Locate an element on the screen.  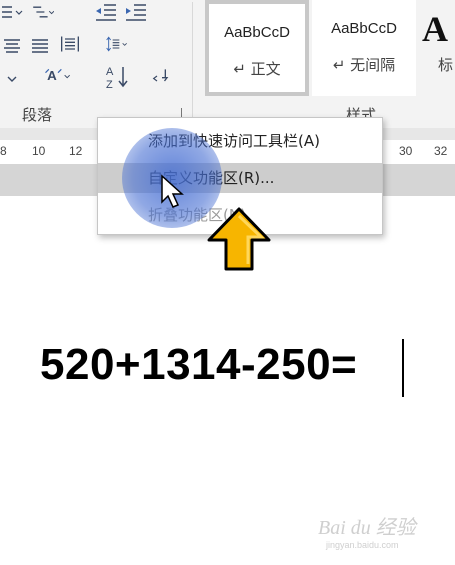
decrease-indent-icon is located at coordinates (106, 12).